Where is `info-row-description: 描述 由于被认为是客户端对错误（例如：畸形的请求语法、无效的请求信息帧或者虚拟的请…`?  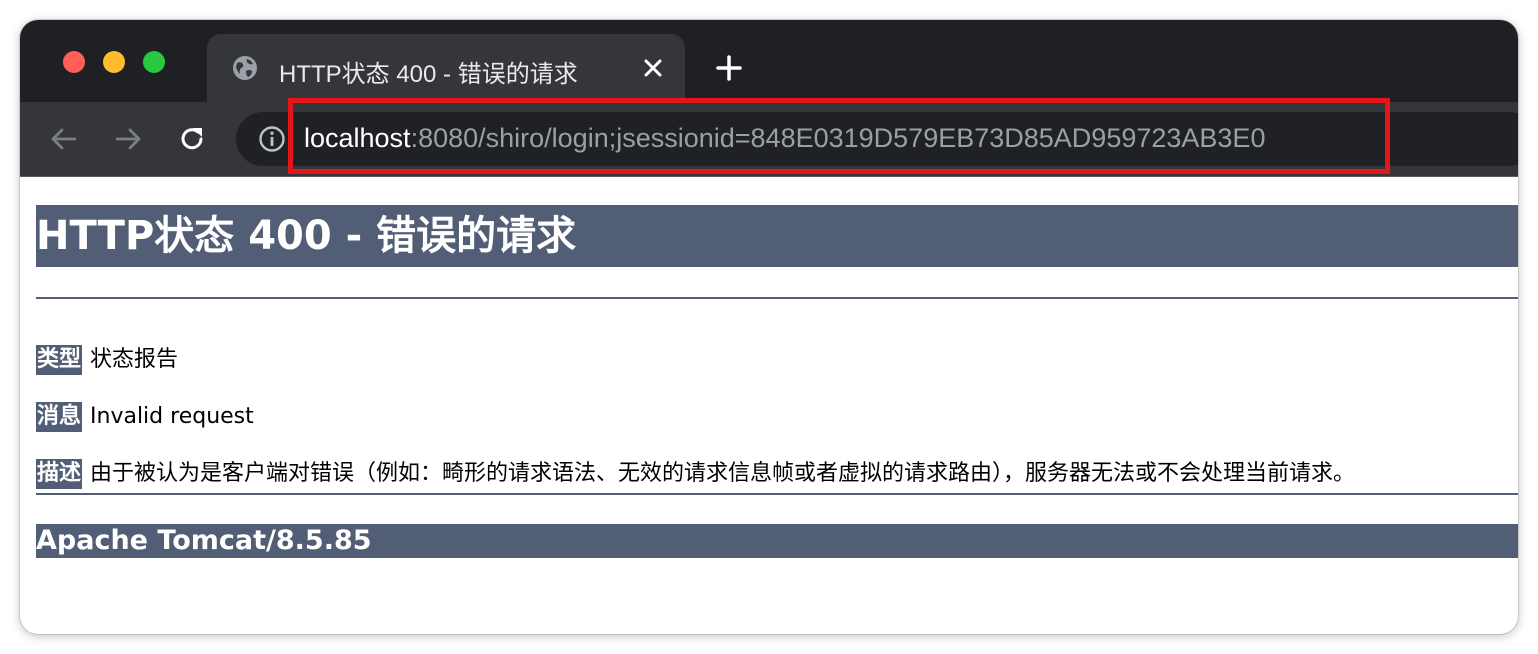
info-row-description: 描述 由于被认为是客户端对错误（例如：畸形的请求语法、无效的请求信息帧或者虚拟的请… is located at coordinates (695, 474).